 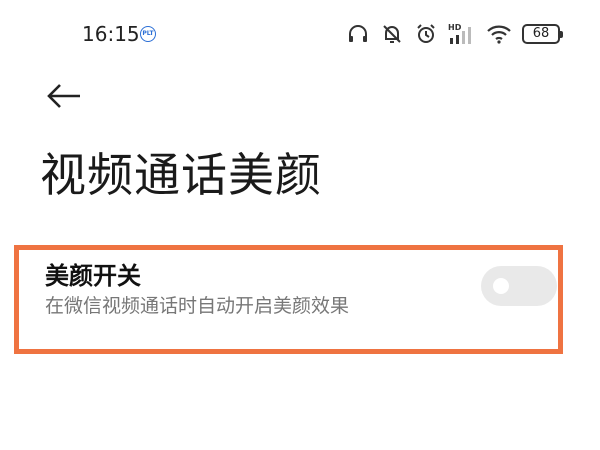 I want to click on plt-badge-icon: PLT, so click(x=148, y=34).